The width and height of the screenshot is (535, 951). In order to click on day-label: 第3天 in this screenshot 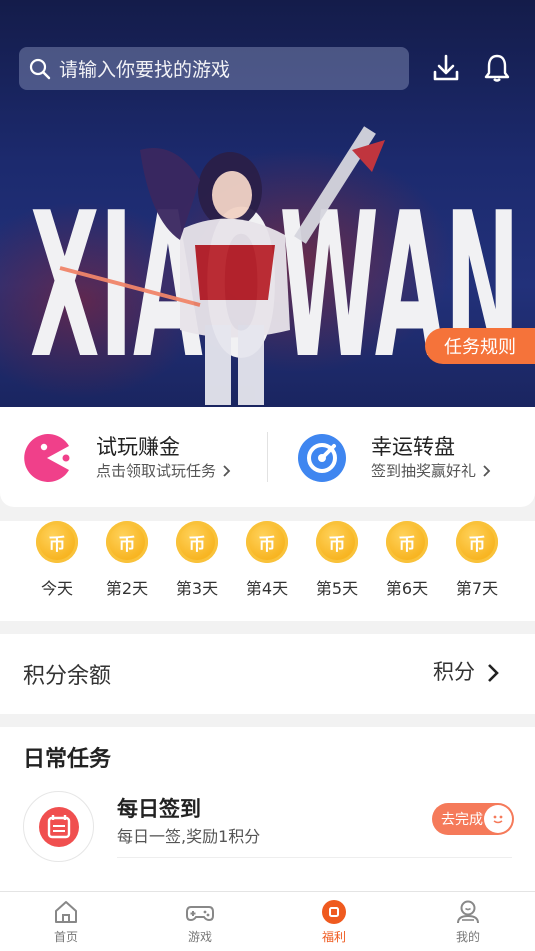, I will do `click(197, 588)`.